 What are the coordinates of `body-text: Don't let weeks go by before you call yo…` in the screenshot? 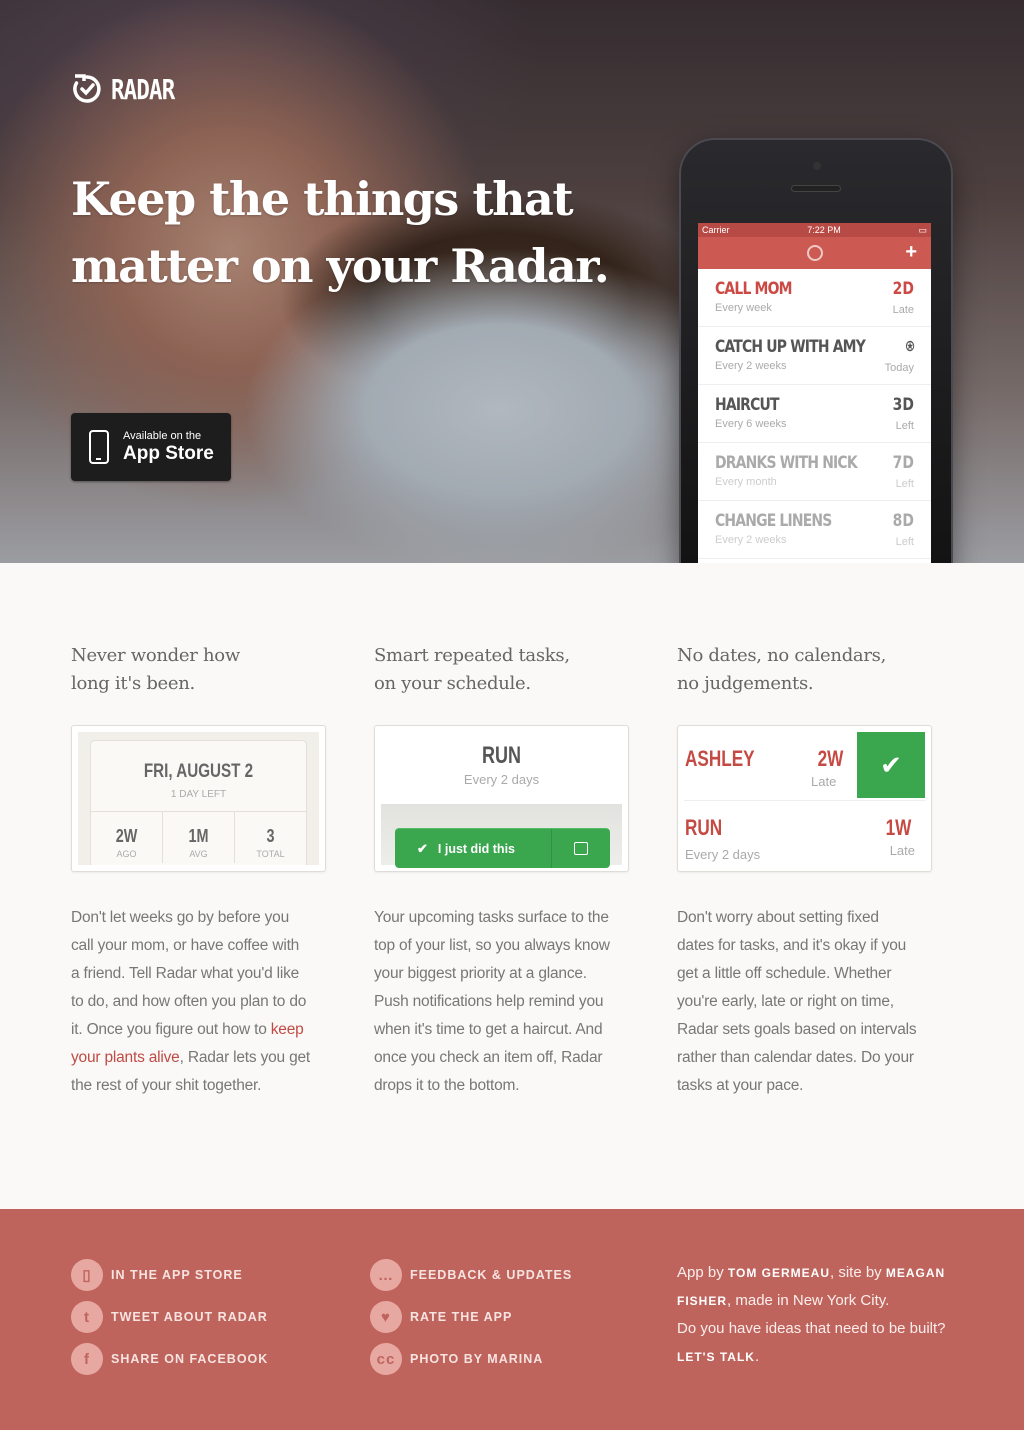 It's located at (189, 973).